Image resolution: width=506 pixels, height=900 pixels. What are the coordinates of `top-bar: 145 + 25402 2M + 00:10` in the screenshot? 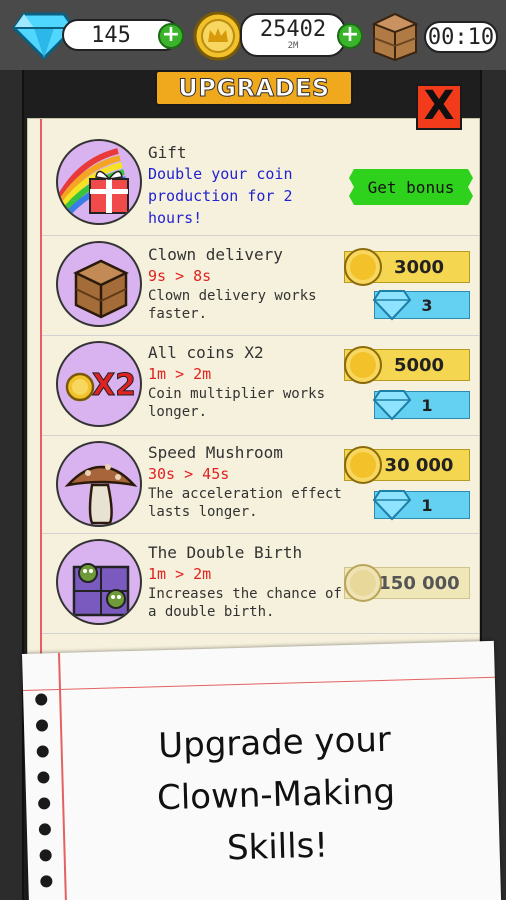 It's located at (253, 35).